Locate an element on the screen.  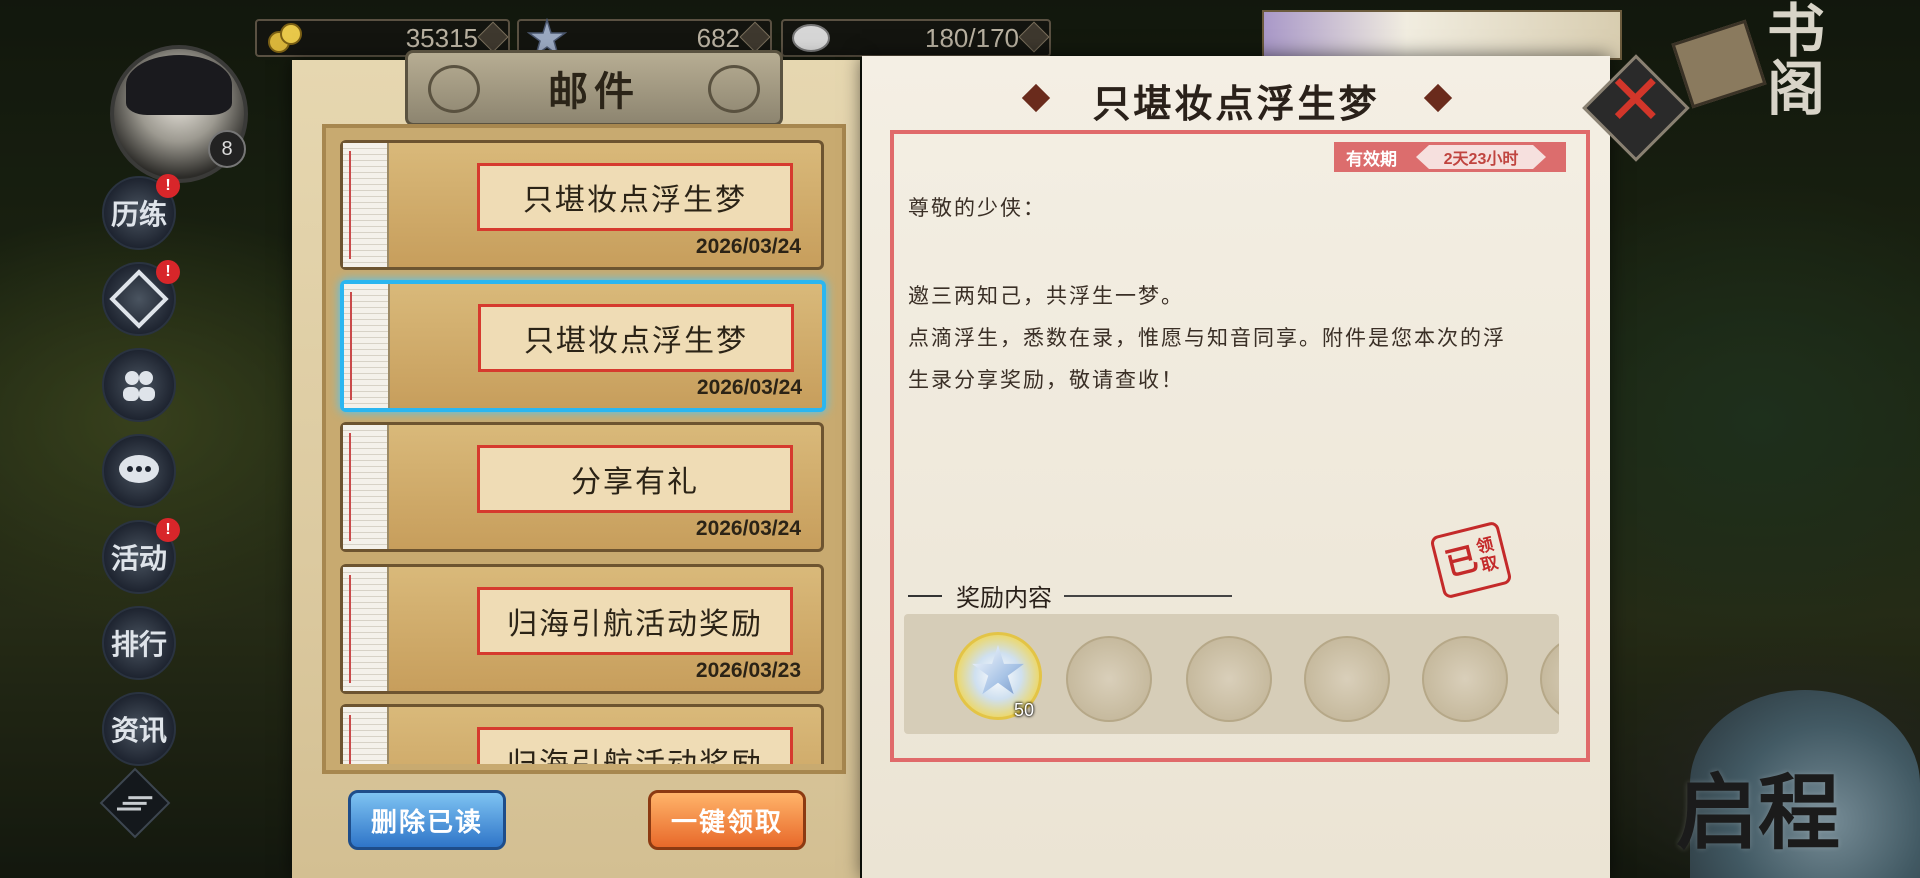
side-menu-events: 活动 ! is located at coordinates (141, 556).